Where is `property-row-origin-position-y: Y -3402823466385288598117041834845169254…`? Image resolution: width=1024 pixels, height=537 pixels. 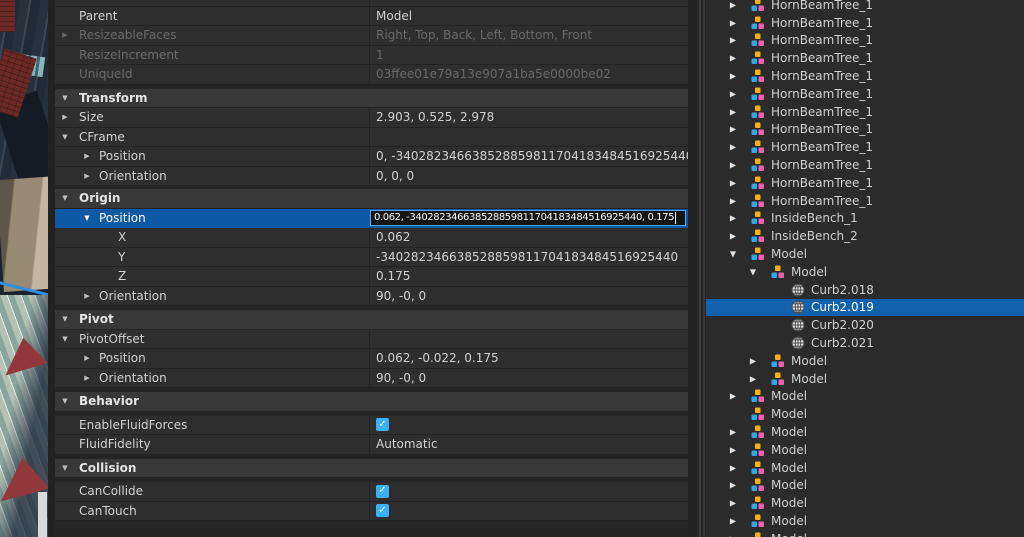
property-row-origin-position-y: Y -3402823466385288598117041834845169254… is located at coordinates (371, 257).